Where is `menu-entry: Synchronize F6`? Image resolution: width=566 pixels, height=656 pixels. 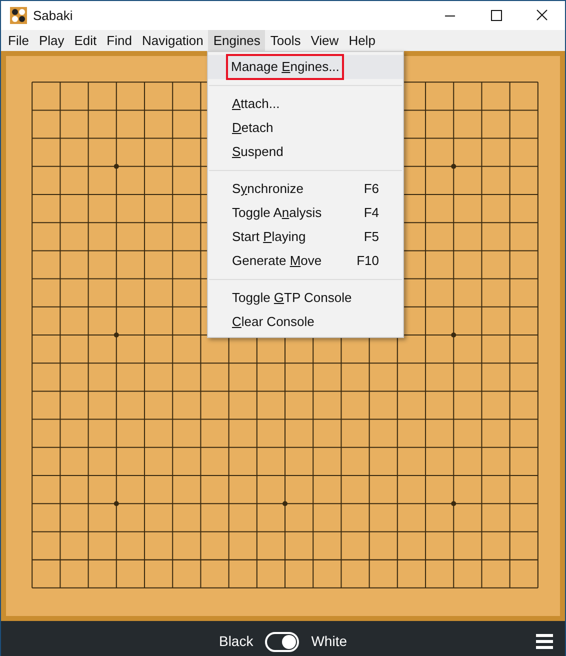 menu-entry: Synchronize F6 is located at coordinates (305, 189).